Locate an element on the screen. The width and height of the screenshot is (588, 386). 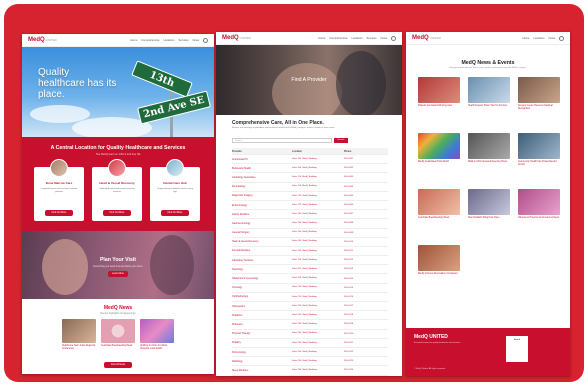
news-card: MedQ Celebrates Pride Month is located at coordinates (439, 158).